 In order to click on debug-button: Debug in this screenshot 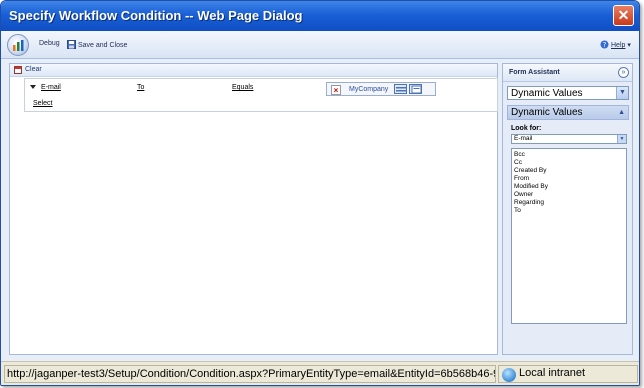, I will do `click(49, 43)`.